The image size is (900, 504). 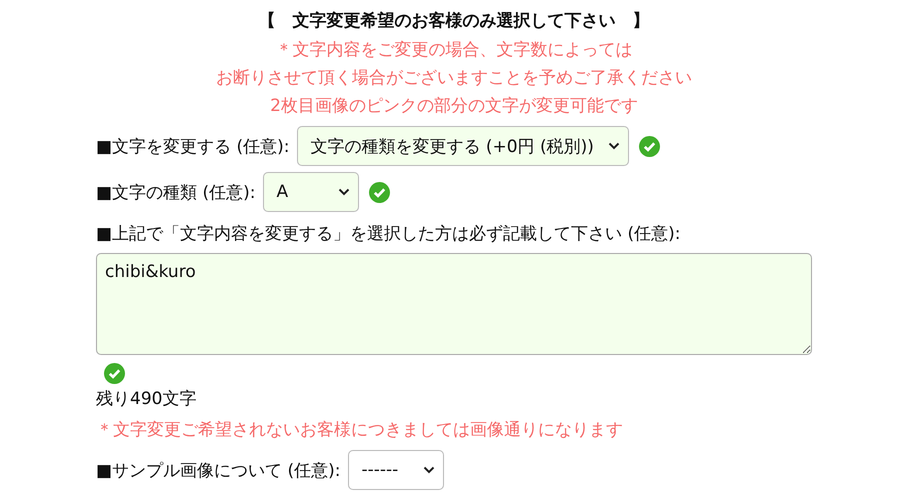 What do you see at coordinates (454, 78) in the screenshot?
I see `notice-text: お断りさせて頂く場合がございますことを予めご了承ください` at bounding box center [454, 78].